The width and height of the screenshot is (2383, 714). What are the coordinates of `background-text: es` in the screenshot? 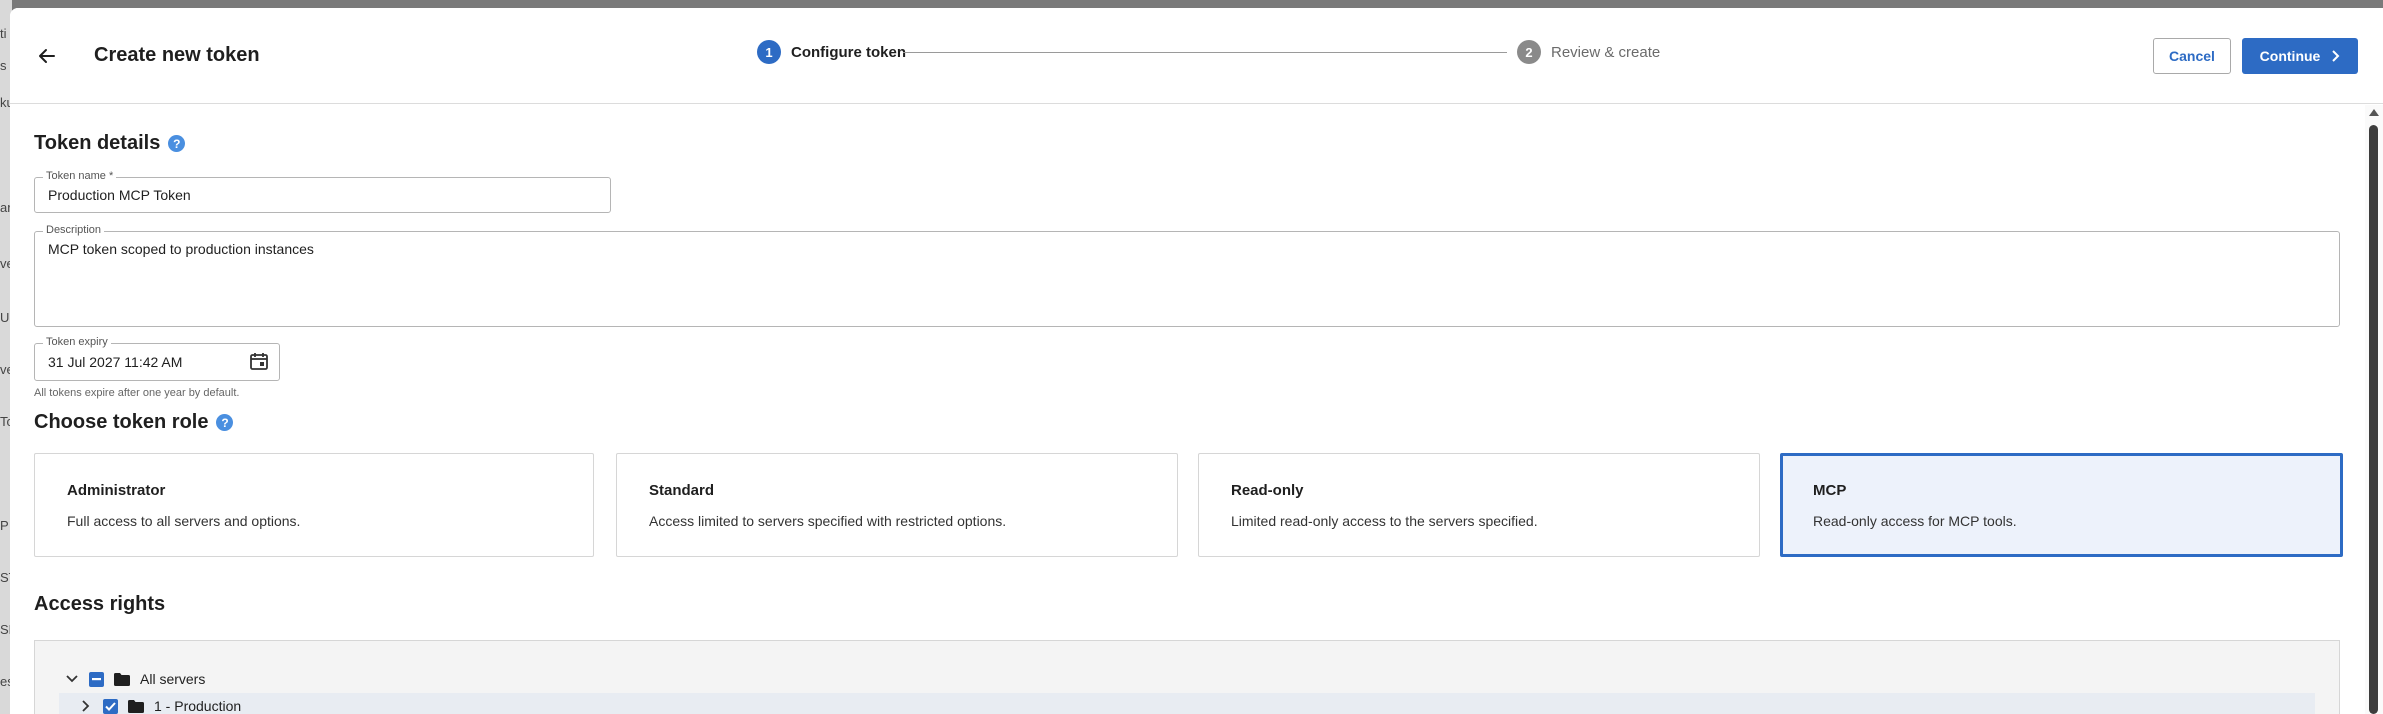 It's located at (5, 681).